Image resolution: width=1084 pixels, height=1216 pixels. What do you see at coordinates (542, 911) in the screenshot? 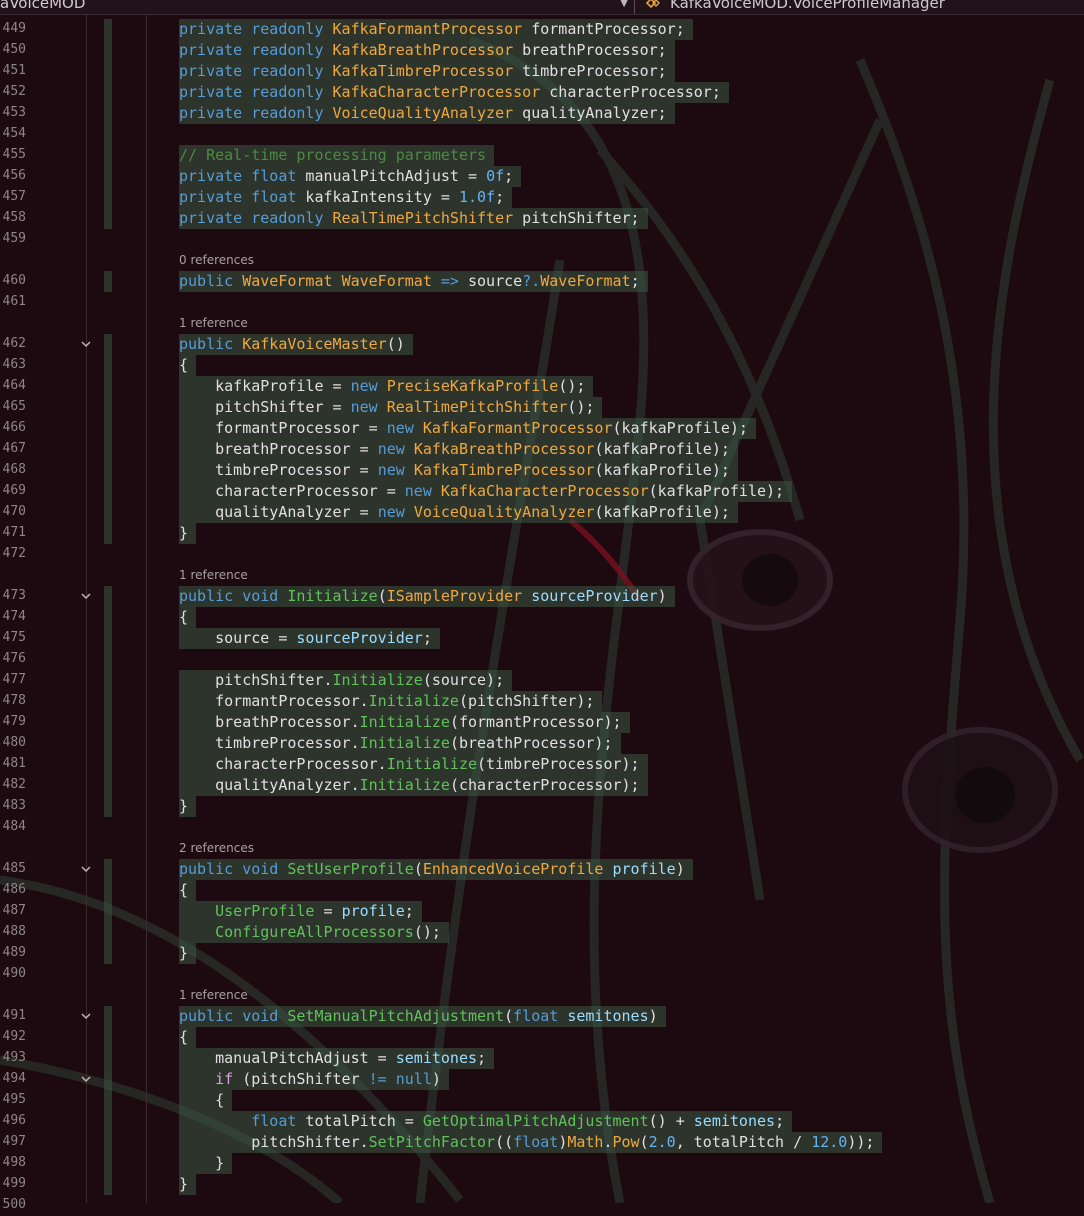
I see `code-line: 487 UserProfile = profile;` at bounding box center [542, 911].